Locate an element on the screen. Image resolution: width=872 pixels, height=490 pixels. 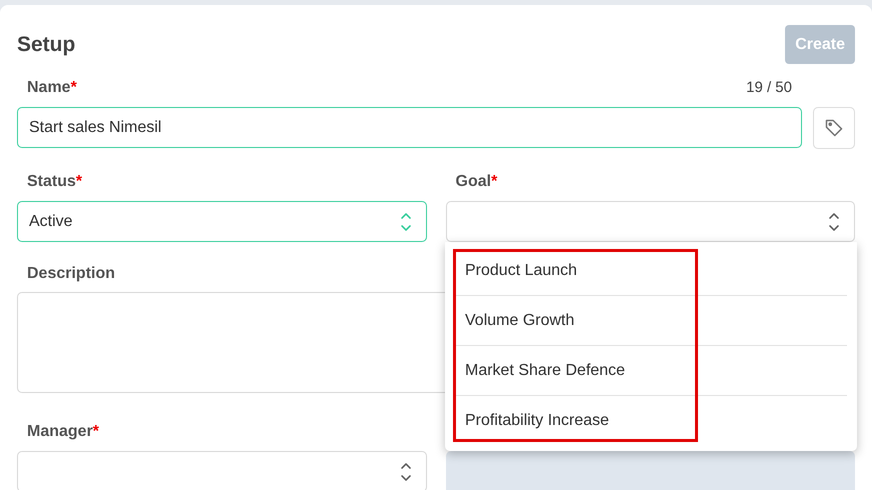
page-title: Setup is located at coordinates (46, 45).